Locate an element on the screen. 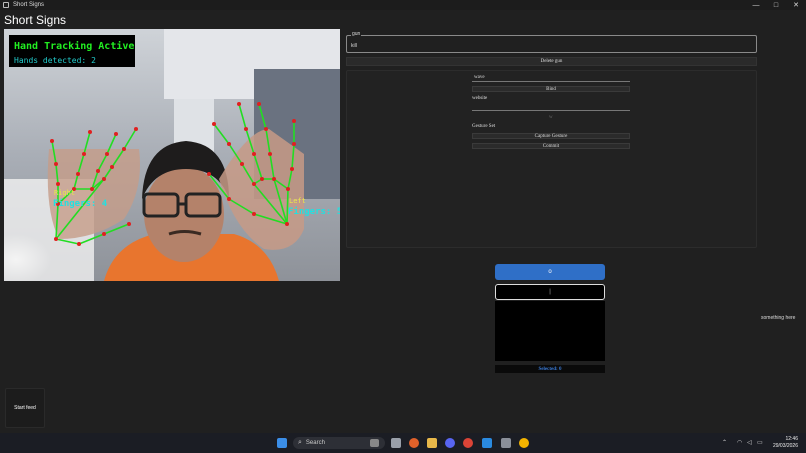 Image resolution: width=806 pixels, height=453 pixels. window-controls: — □ ✕ is located at coordinates (776, 5).